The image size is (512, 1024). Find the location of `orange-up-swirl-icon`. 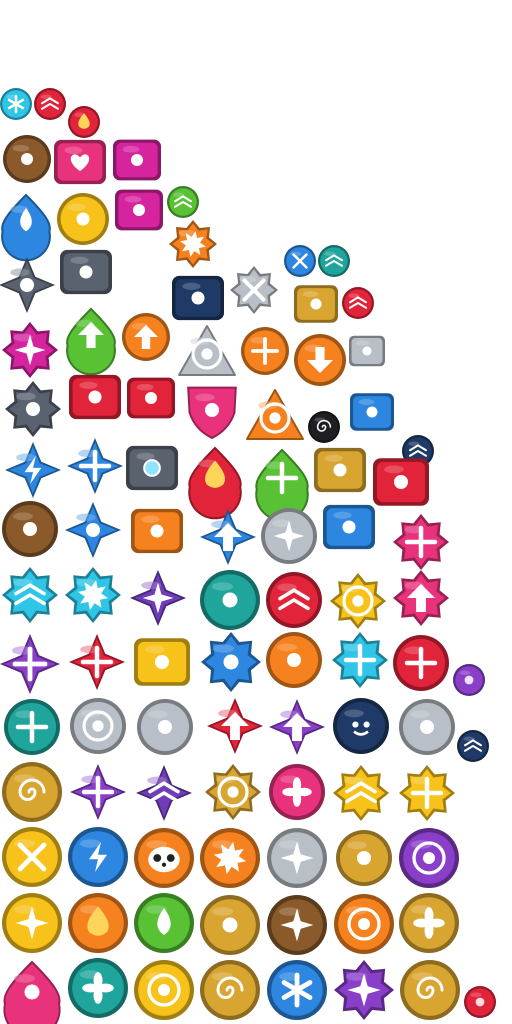

orange-up-swirl-icon is located at coordinates (146, 337).